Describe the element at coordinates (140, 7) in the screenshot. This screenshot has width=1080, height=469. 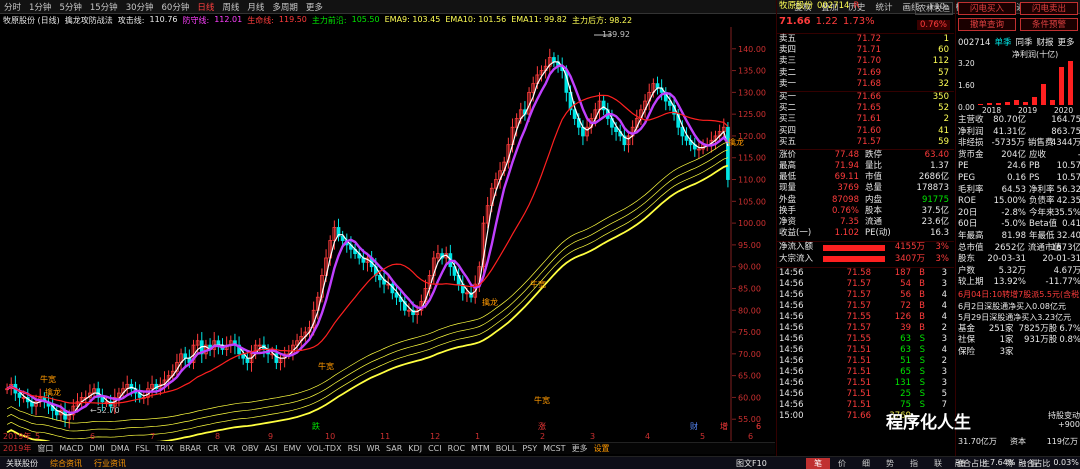
I see `period-tab: 30分钟` at that location.